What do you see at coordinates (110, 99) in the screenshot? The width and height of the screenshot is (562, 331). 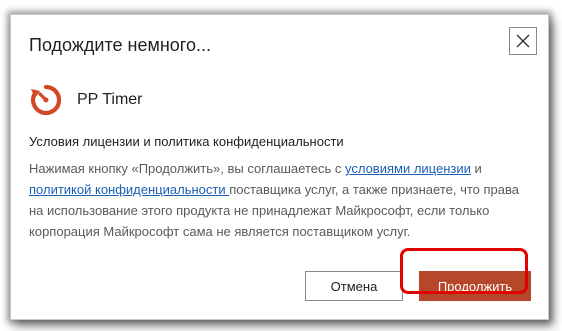 I see `app-name: PP Timer` at bounding box center [110, 99].